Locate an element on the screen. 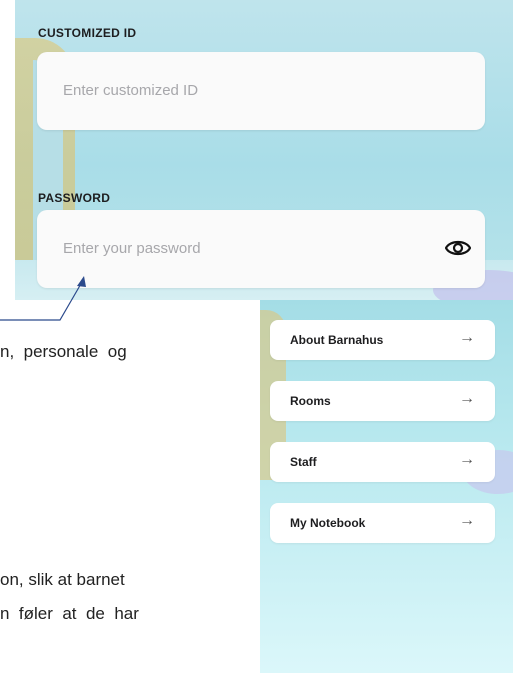 The width and height of the screenshot is (513, 673). menu-item-staff: Staff → is located at coordinates (382, 462).